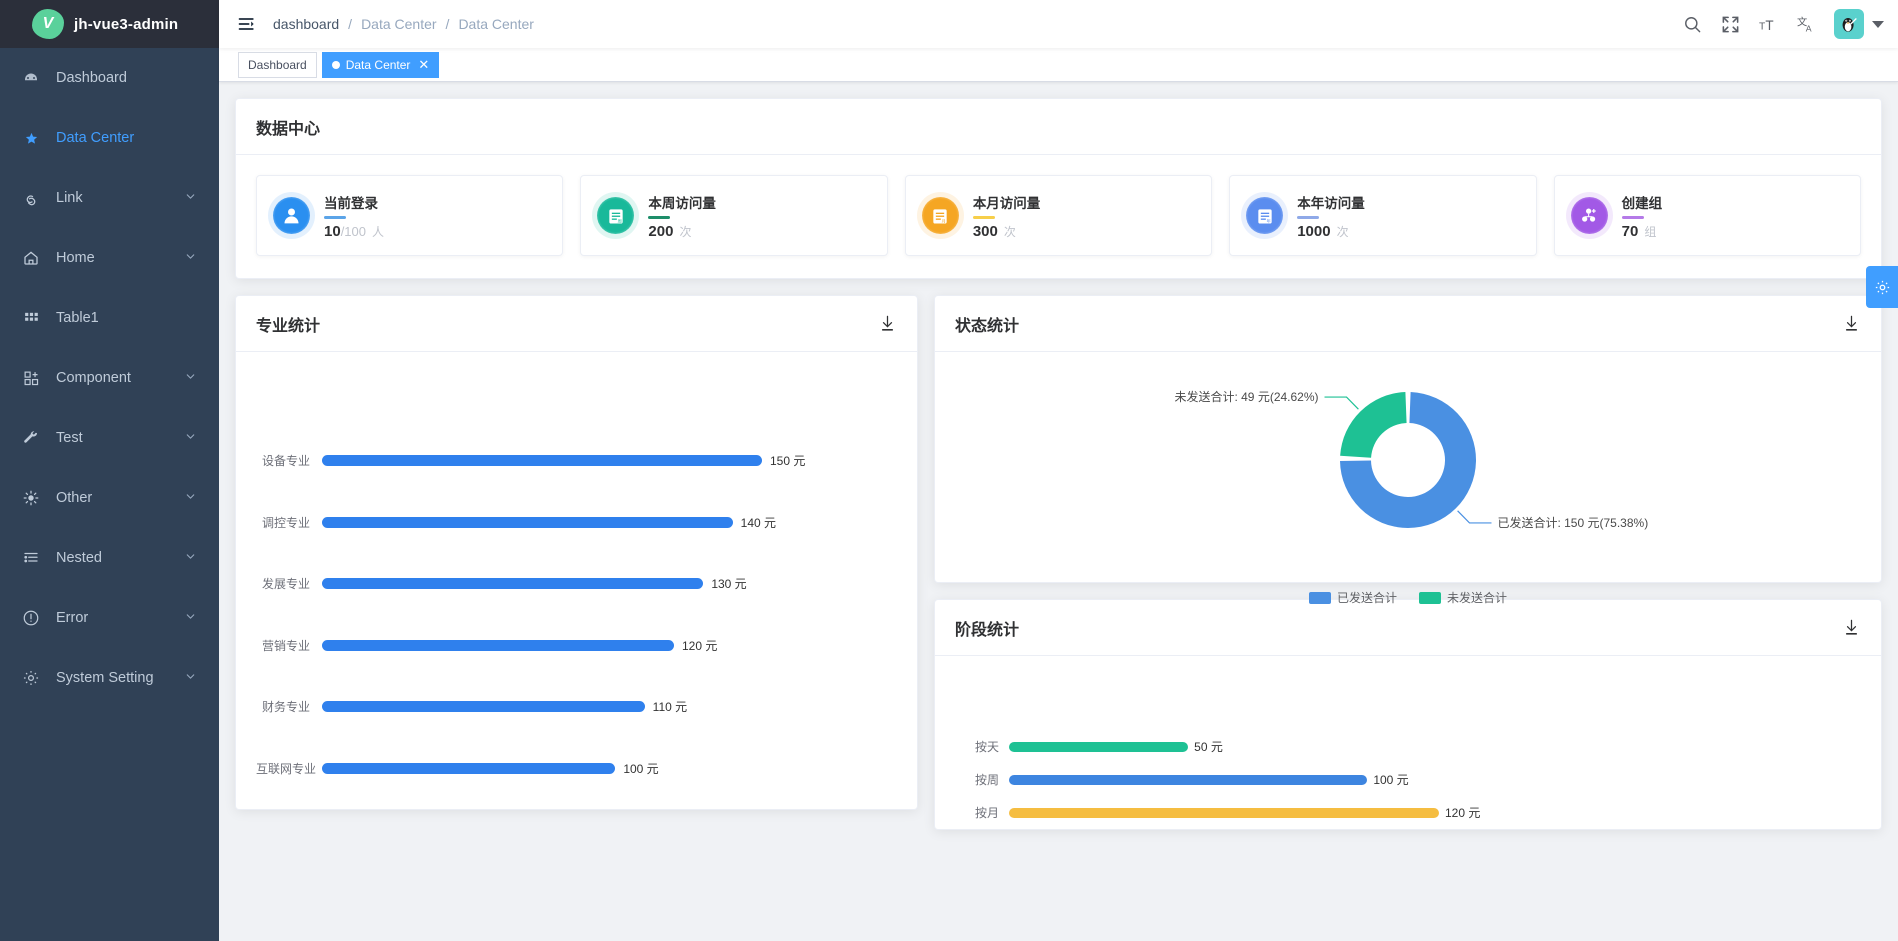  I want to click on sidebar-item-label: Table1, so click(77, 318).